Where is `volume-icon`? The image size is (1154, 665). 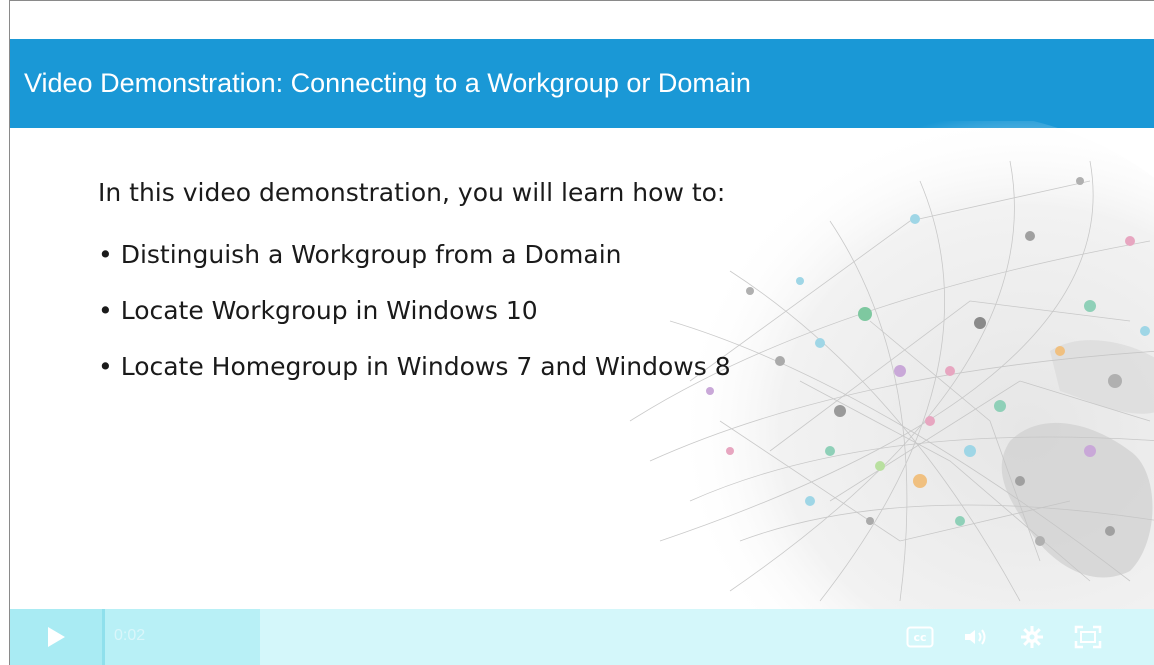 volume-icon is located at coordinates (975, 637).